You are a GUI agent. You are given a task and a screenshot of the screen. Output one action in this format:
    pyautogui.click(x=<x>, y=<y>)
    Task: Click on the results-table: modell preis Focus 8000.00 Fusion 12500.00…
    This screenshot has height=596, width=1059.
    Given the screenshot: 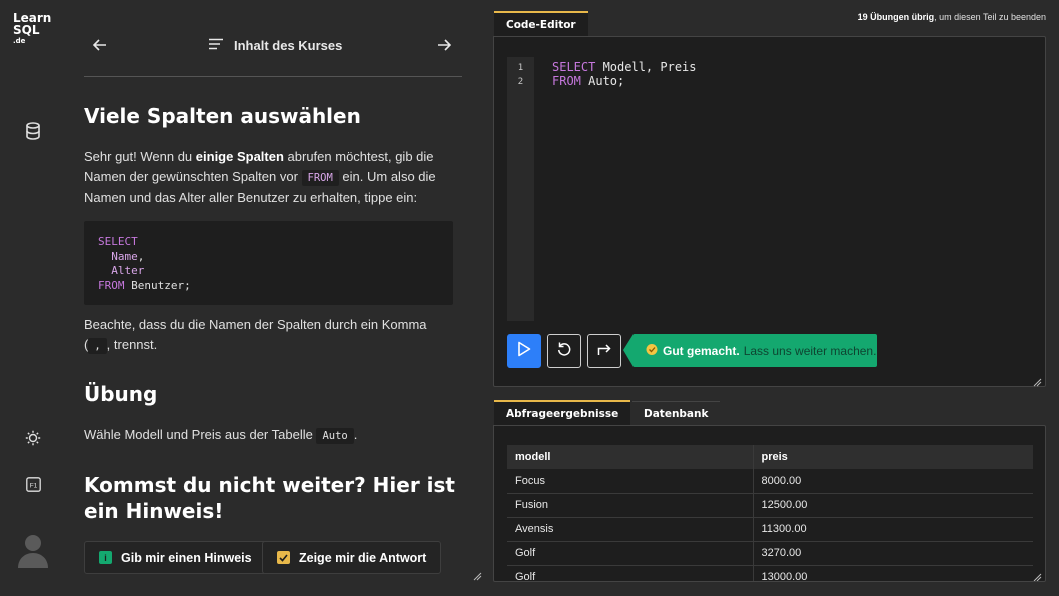 What is the action you would take?
    pyautogui.click(x=770, y=513)
    